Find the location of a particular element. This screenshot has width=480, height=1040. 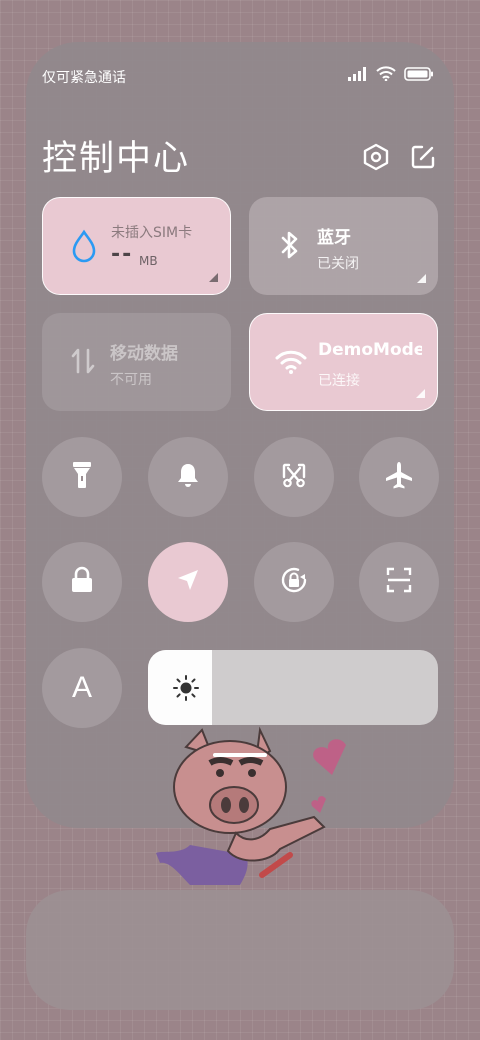

lock-icon is located at coordinates (82, 582).